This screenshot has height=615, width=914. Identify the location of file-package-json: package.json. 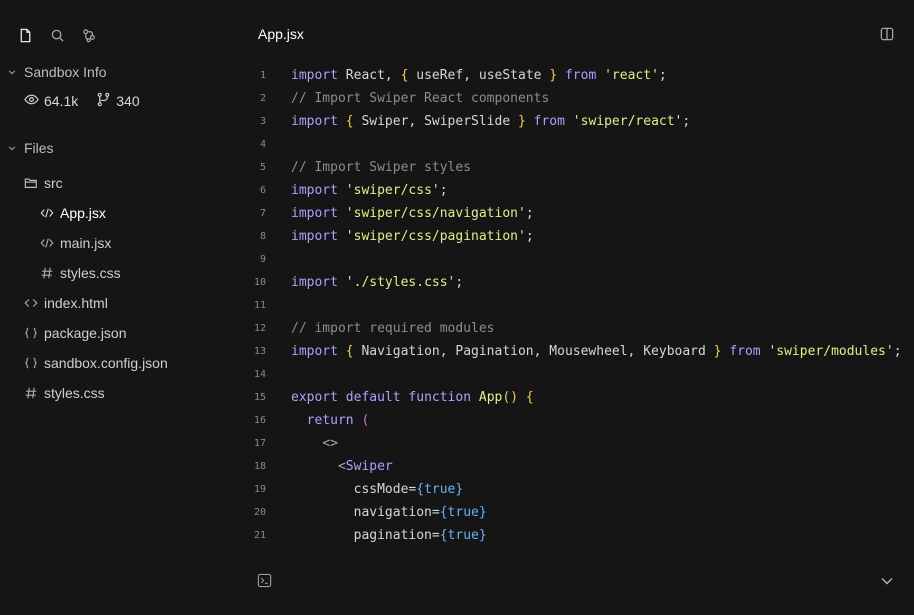
(75, 333).